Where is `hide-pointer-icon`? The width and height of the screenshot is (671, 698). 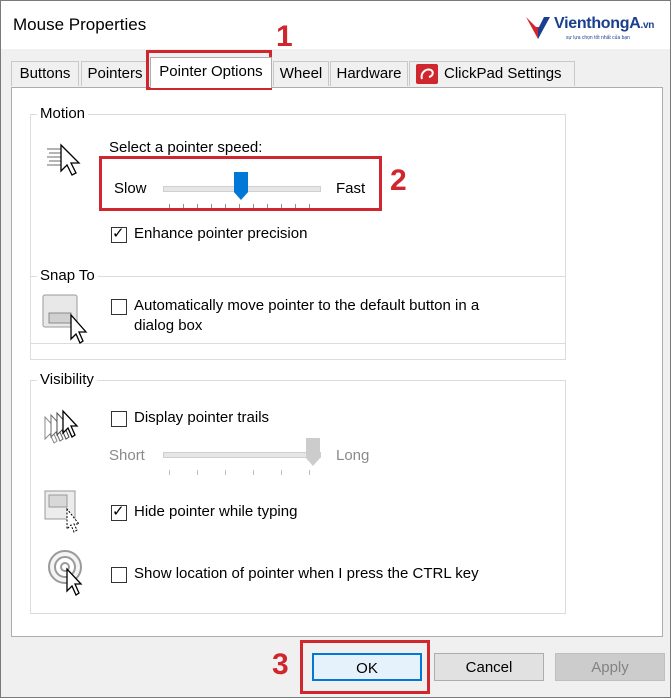
hide-pointer-icon is located at coordinates (62, 511).